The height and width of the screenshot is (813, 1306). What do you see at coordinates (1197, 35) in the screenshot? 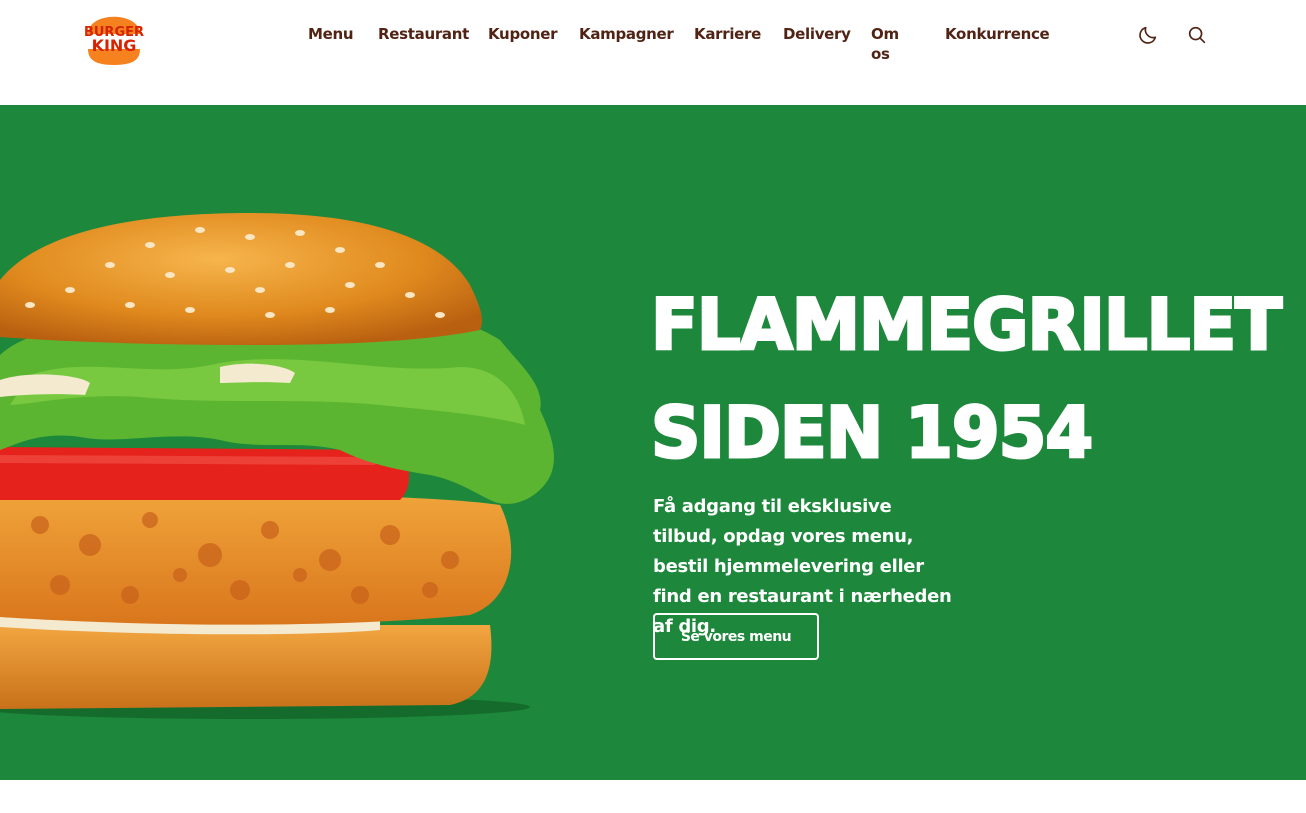
I see `search-icon` at bounding box center [1197, 35].